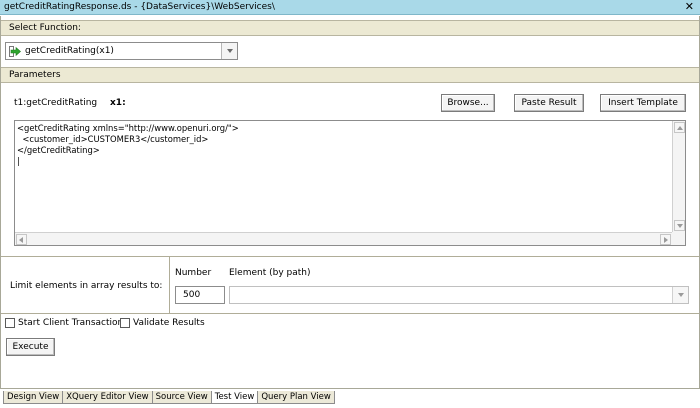  Describe the element at coordinates (343, 238) in the screenshot. I see `editor-horizontal-scrollbar` at that location.